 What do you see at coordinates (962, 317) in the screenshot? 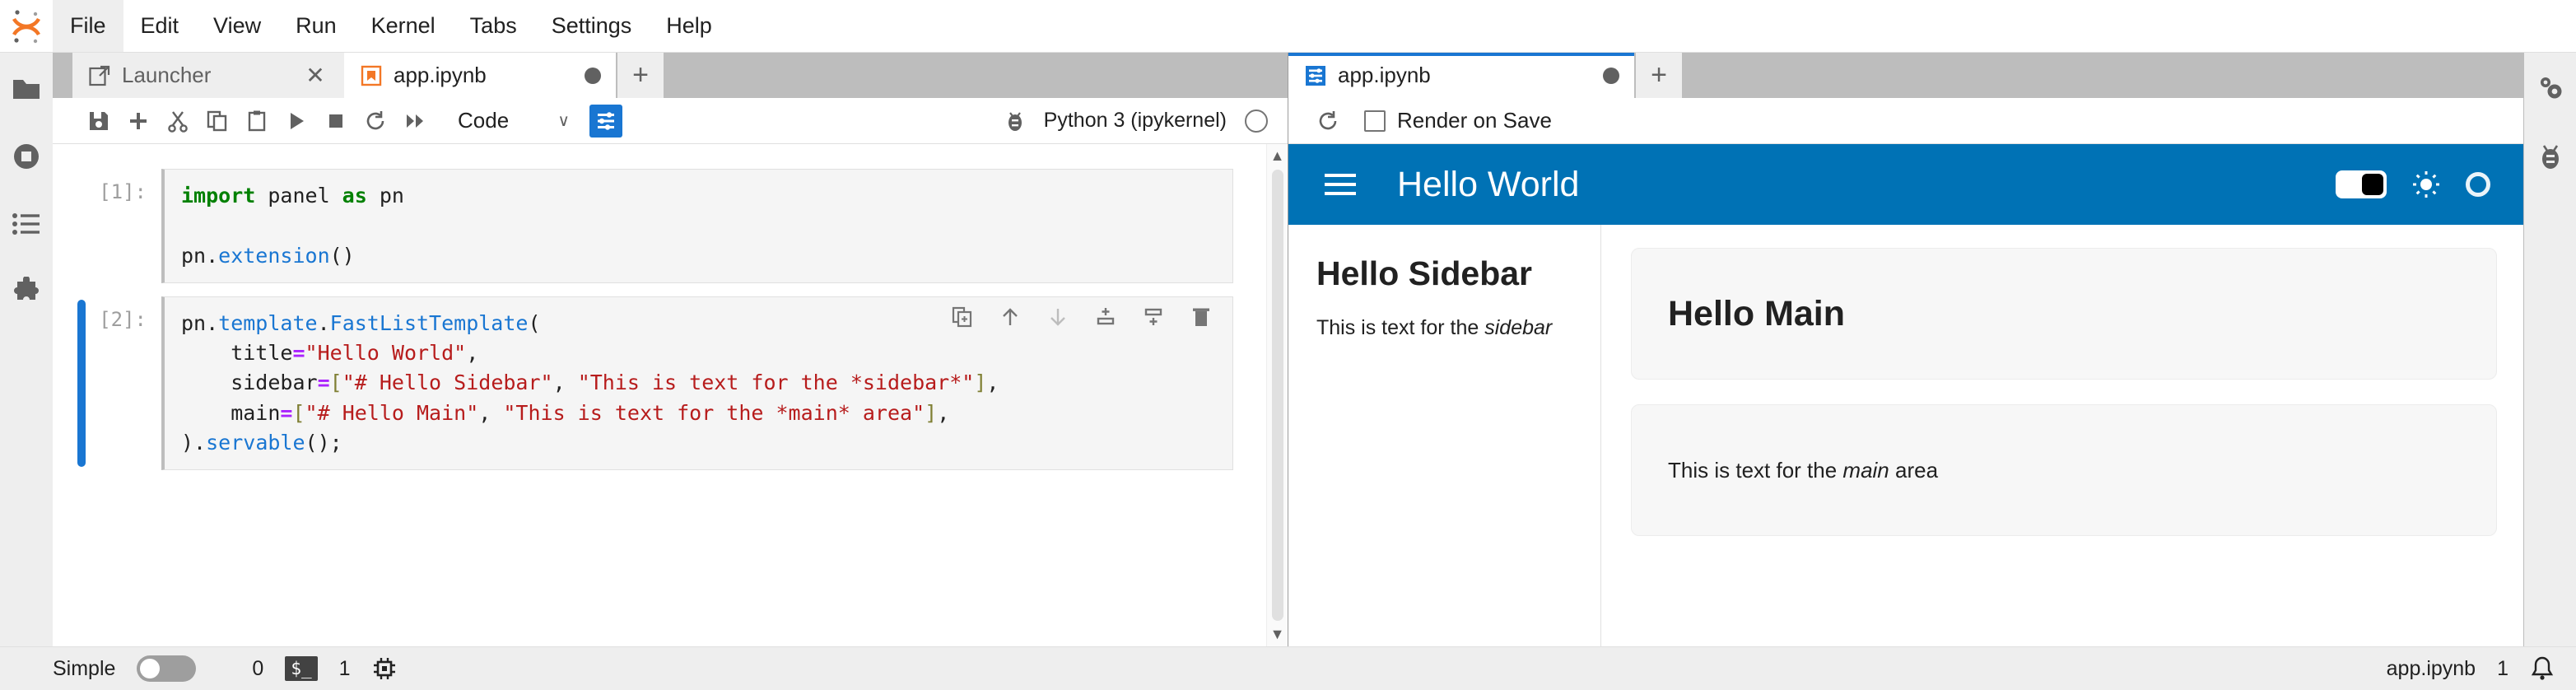
I see `duplicate-cell-icon` at bounding box center [962, 317].